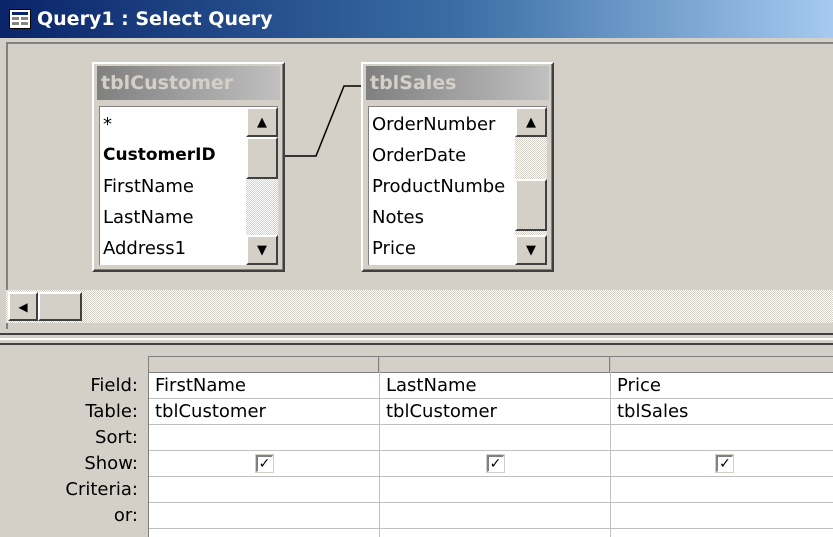  I want to click on field-item: Price, so click(441, 248).